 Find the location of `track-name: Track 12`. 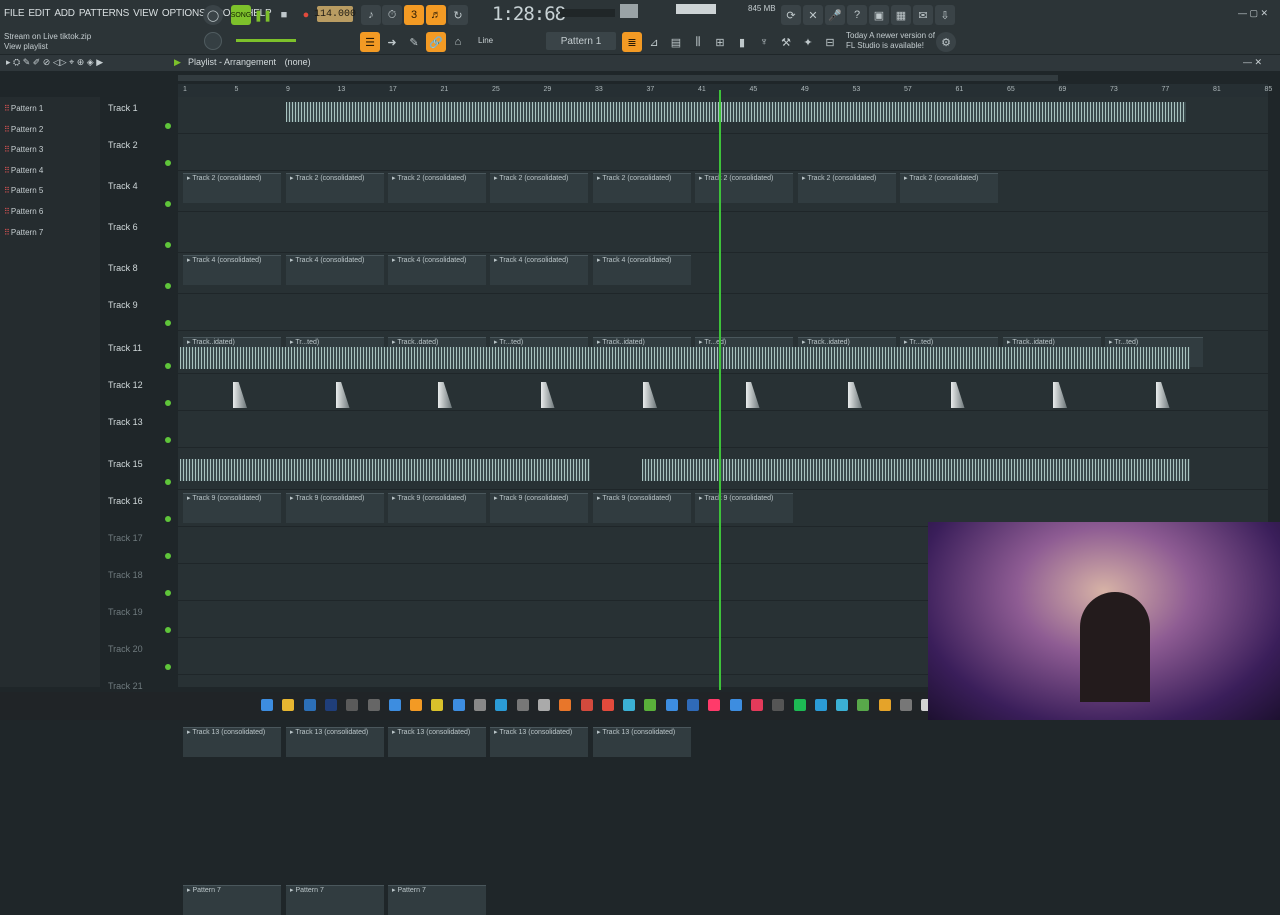

track-name: Track 12 is located at coordinates (125, 385).